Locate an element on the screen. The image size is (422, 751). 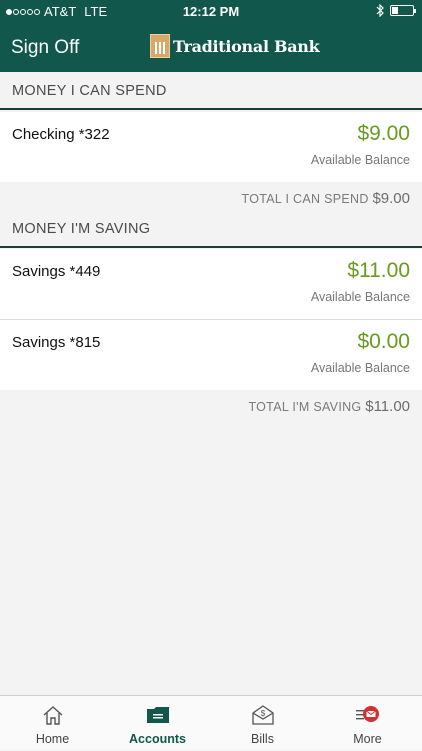
total-row-saving: TOTAL I'M SAVING $11.00 is located at coordinates (211, 407).